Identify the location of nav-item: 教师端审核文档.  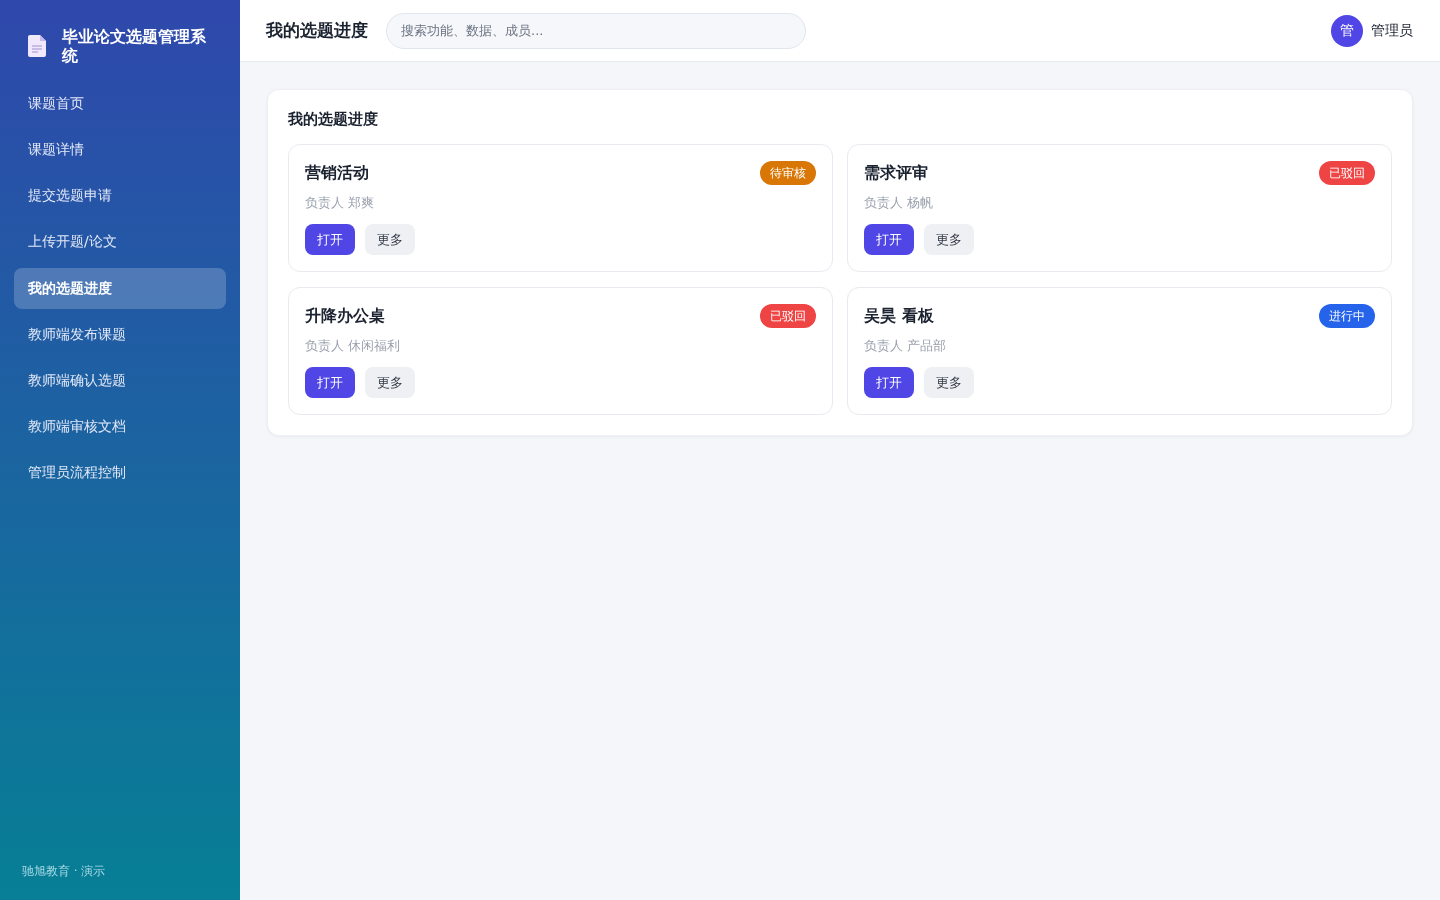
(120, 427).